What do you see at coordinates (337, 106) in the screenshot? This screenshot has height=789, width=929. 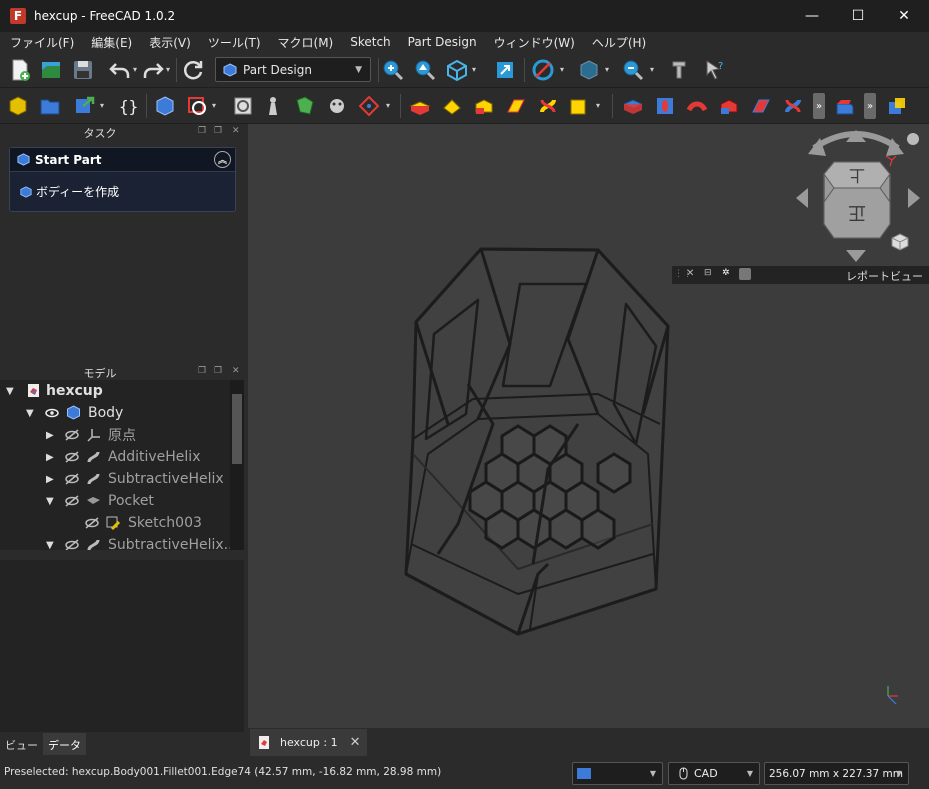 I see `subshape-binder-icon` at bounding box center [337, 106].